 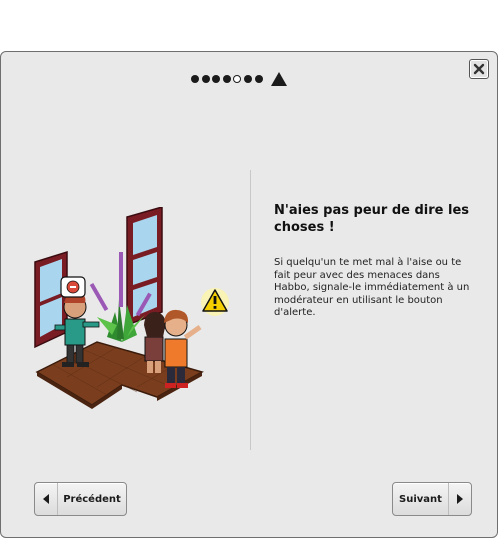 I want to click on previous-button-label: Précédent, so click(x=92, y=499).